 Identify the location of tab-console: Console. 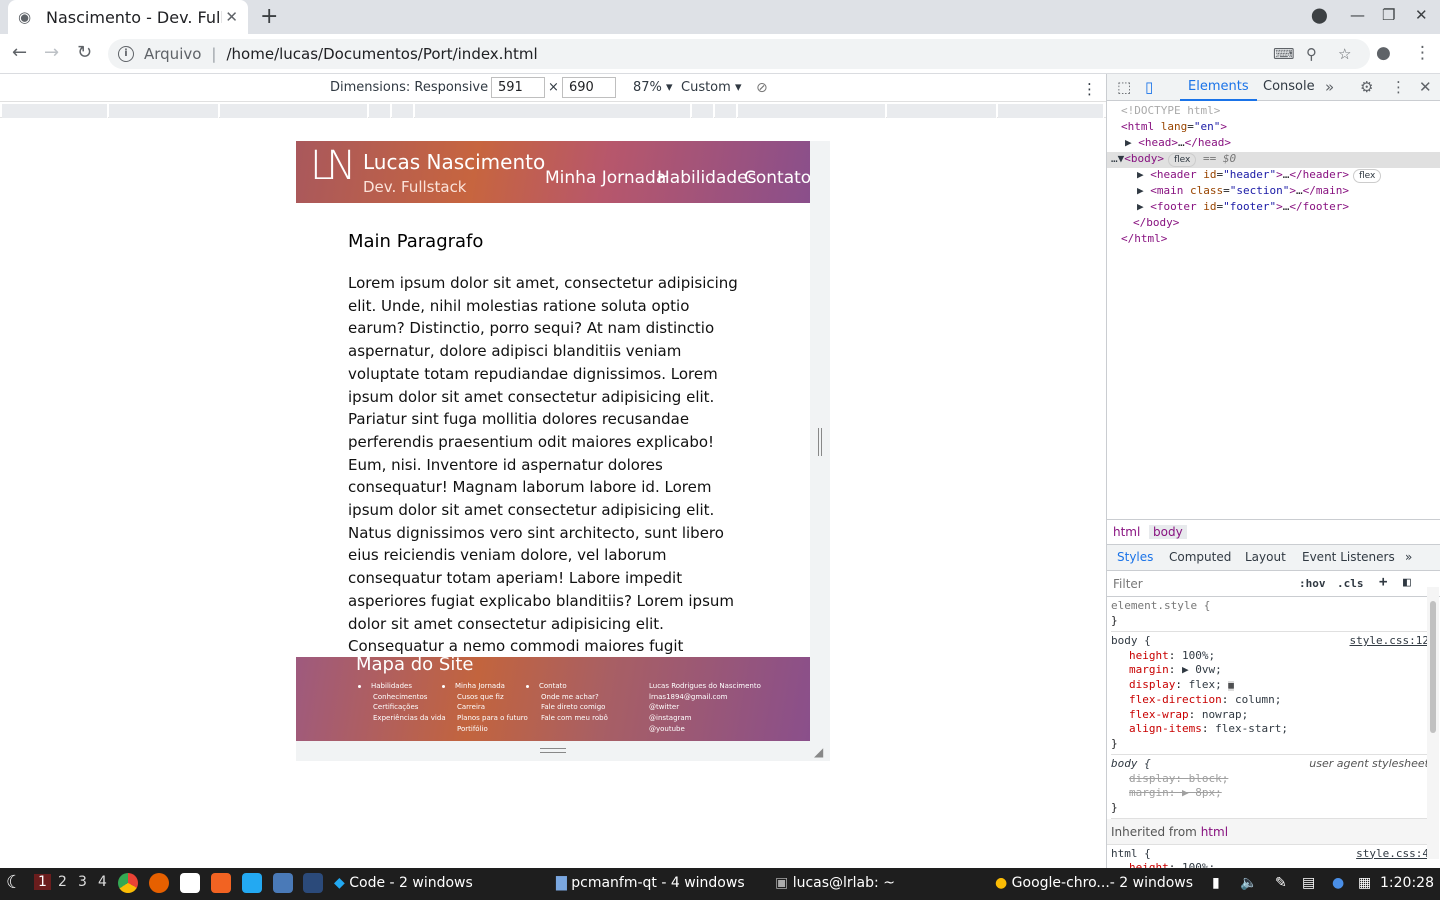
(1289, 86).